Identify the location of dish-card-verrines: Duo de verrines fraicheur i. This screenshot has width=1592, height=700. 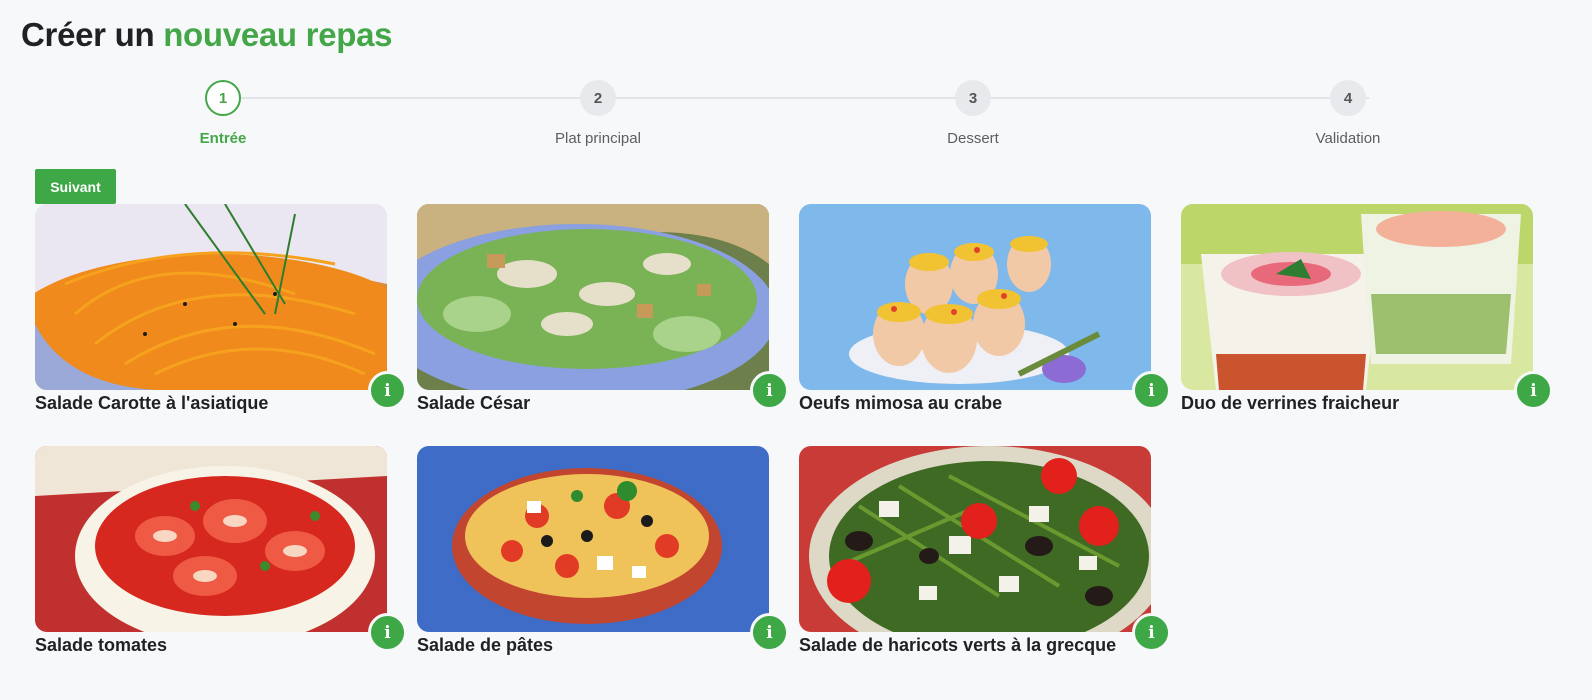
(1376, 314).